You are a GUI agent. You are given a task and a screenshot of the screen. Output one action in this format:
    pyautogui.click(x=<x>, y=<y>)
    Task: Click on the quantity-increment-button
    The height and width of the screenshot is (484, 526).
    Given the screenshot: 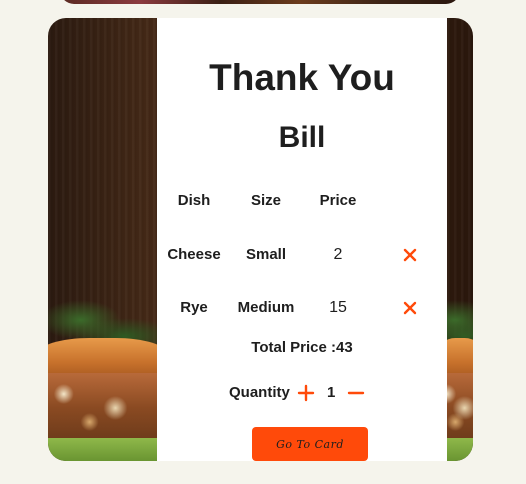 What is the action you would take?
    pyautogui.click(x=306, y=393)
    